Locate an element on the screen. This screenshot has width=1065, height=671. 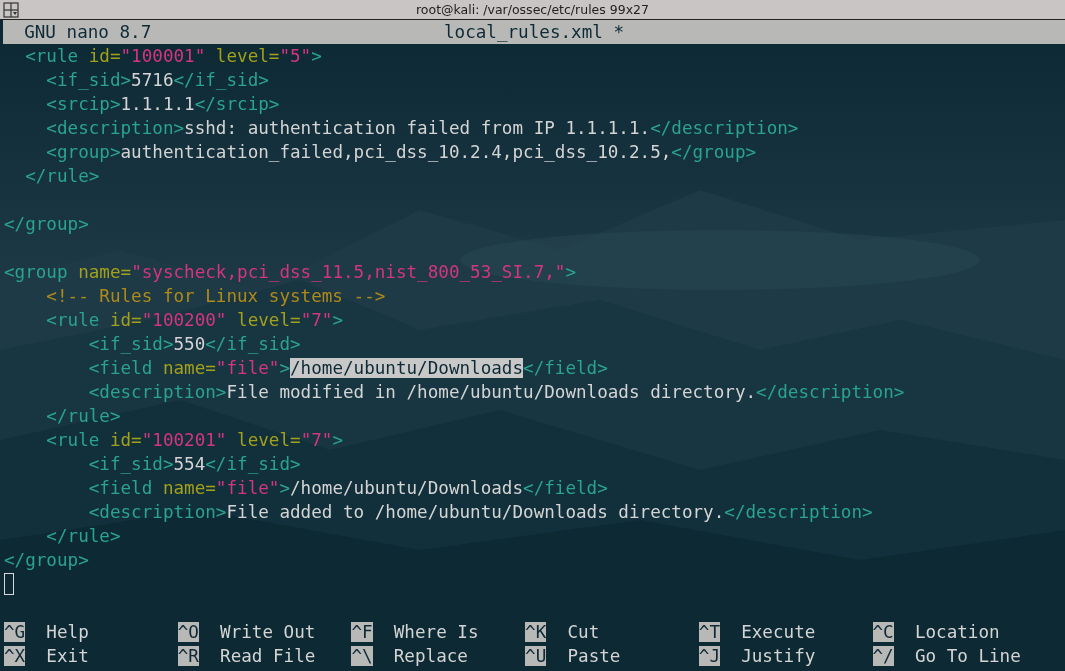
code-line: <description>File added to /home/ubuntu/Downloads directory.</description> is located at coordinates (480, 512).